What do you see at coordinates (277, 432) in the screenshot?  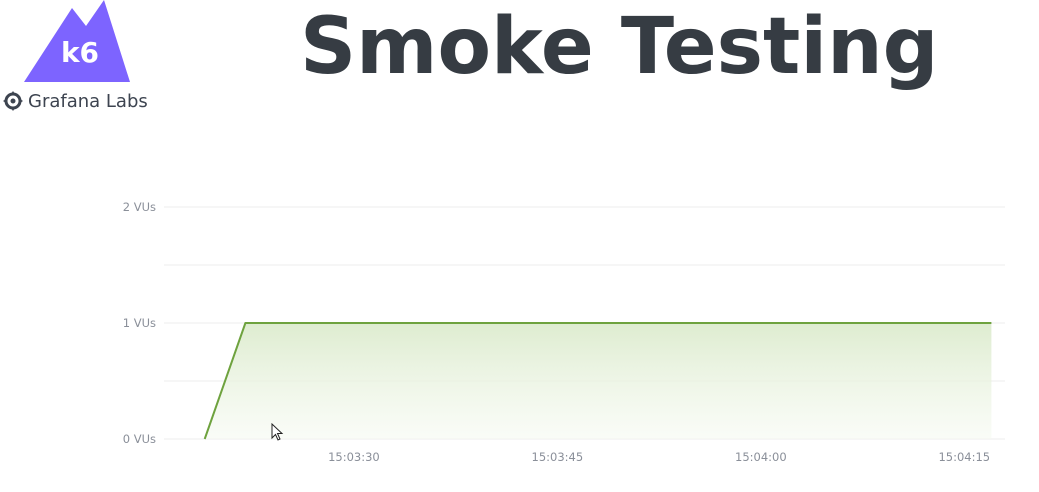 I see `mouse-cursor-icon` at bounding box center [277, 432].